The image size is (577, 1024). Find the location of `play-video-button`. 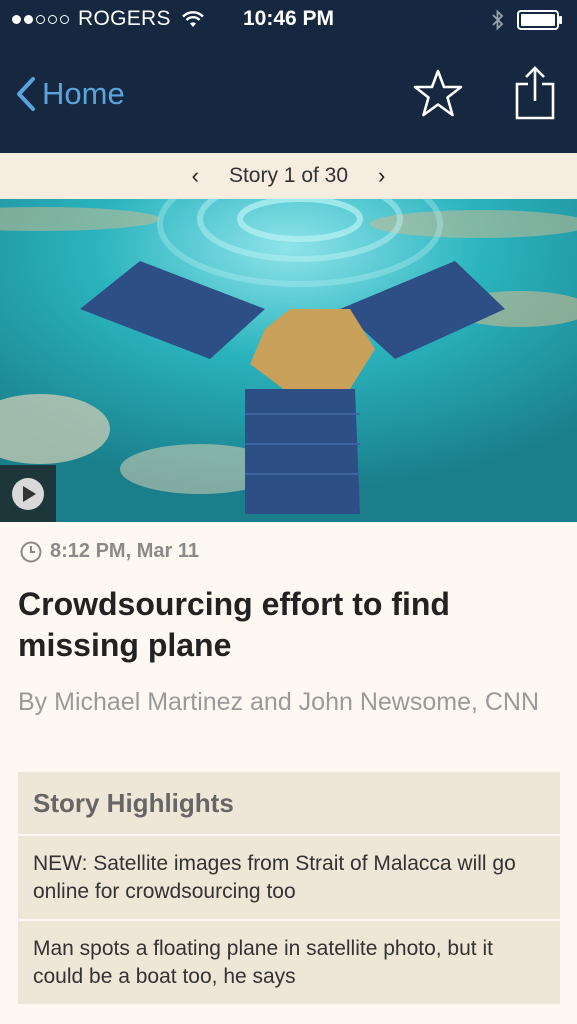

play-video-button is located at coordinates (28, 493).